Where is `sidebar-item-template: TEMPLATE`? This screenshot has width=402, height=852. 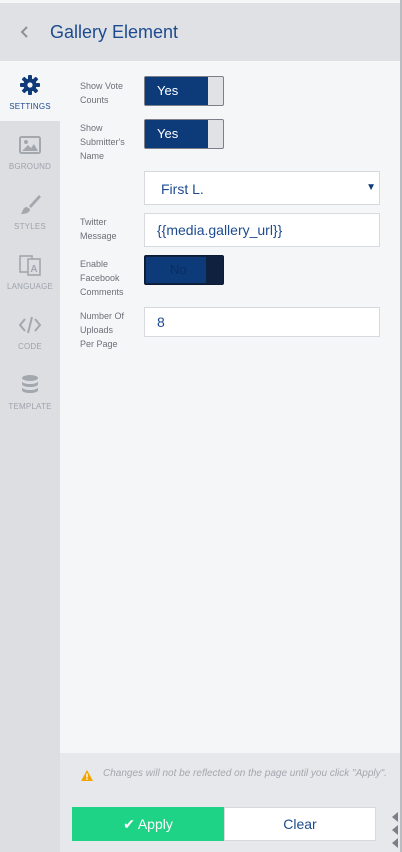
sidebar-item-template: TEMPLATE is located at coordinates (30, 391).